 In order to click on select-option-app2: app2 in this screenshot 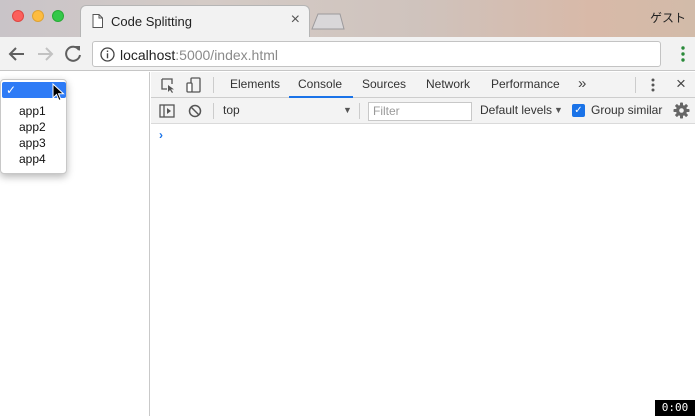, I will do `click(34, 127)`.